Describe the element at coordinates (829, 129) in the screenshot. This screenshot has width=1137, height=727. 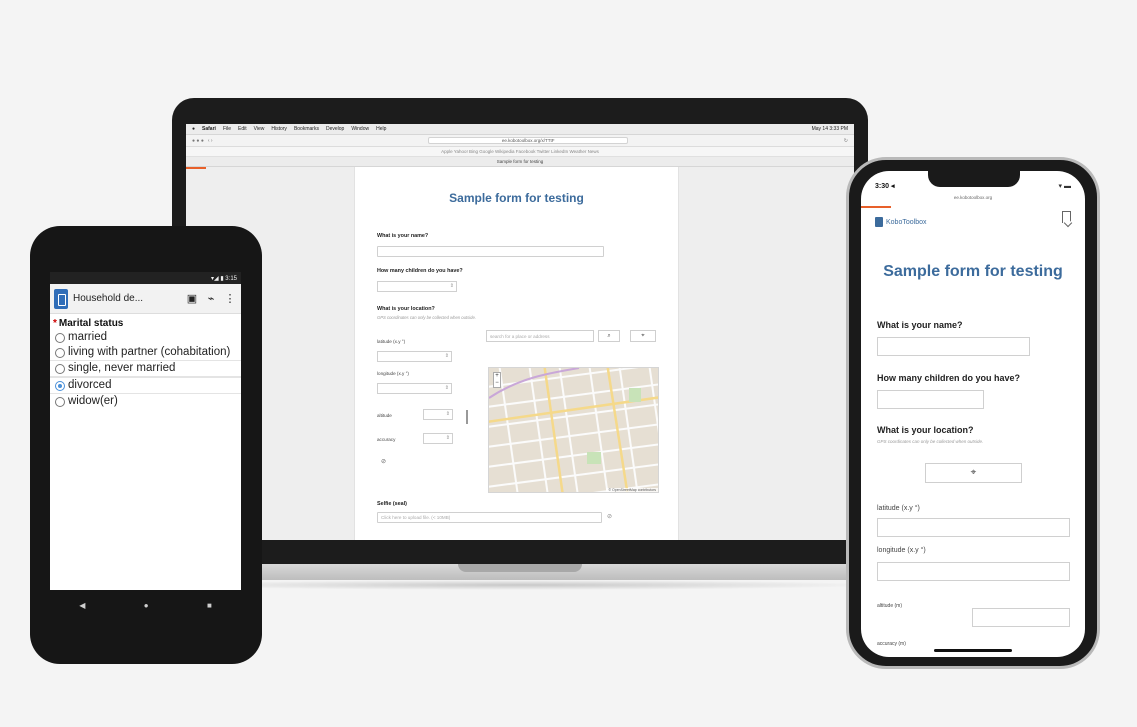
I see `menubar-clock: May 14 3:33 PM` at that location.